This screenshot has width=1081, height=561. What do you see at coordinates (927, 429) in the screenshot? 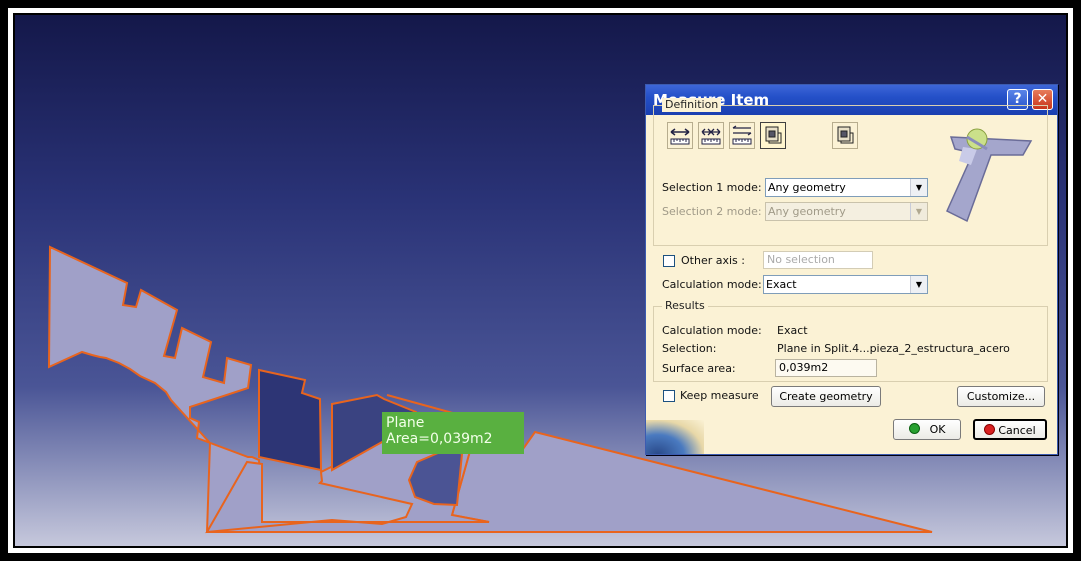
I see `ok-button: OK` at bounding box center [927, 429].